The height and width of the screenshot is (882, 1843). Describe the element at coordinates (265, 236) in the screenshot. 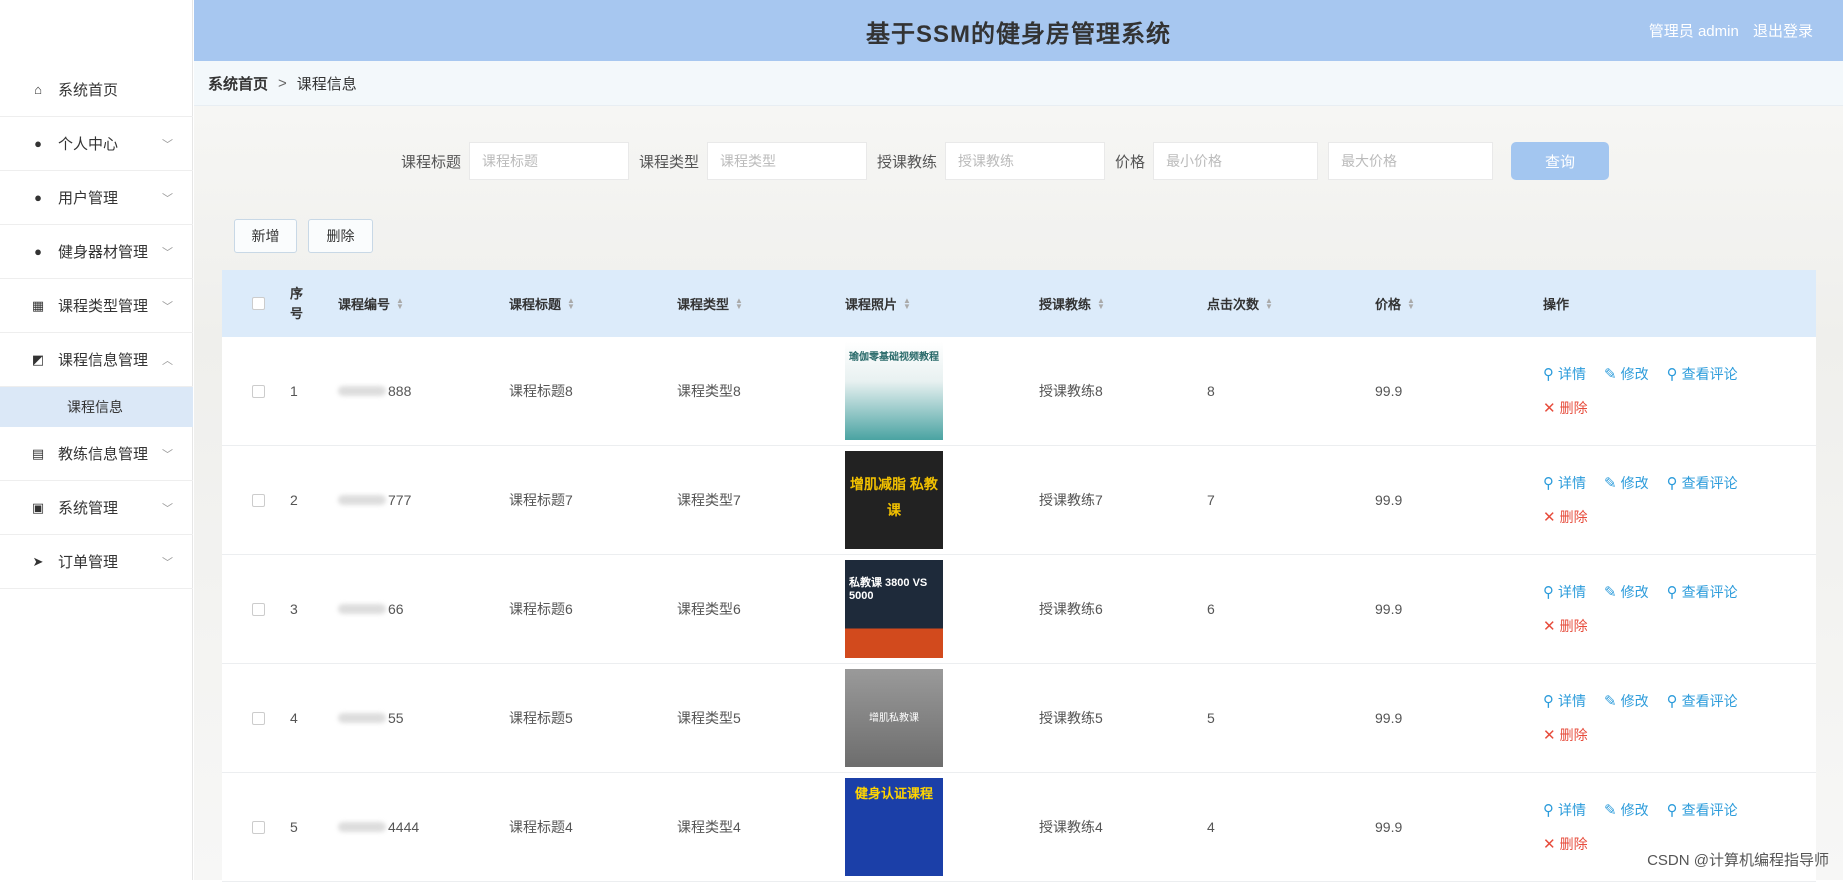

I see `add-button: 新增` at that location.